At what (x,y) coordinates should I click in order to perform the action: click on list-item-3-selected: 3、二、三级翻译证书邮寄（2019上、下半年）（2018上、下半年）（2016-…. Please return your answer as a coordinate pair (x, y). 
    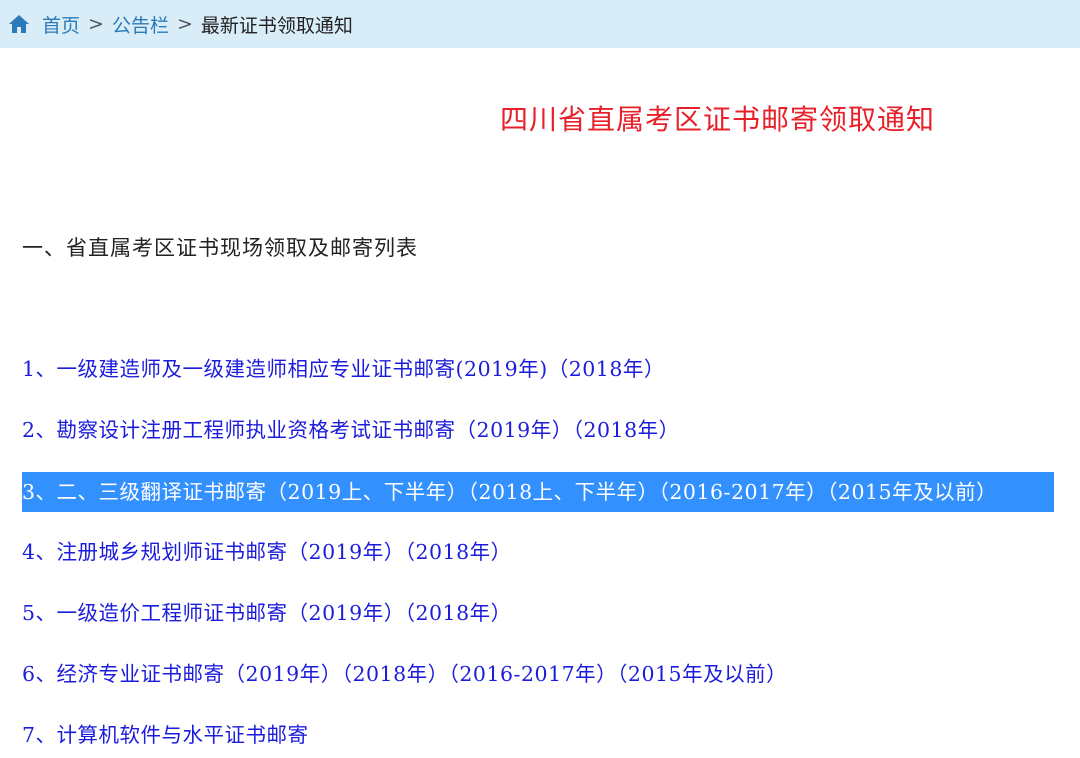
    Looking at the image, I should click on (538, 492).